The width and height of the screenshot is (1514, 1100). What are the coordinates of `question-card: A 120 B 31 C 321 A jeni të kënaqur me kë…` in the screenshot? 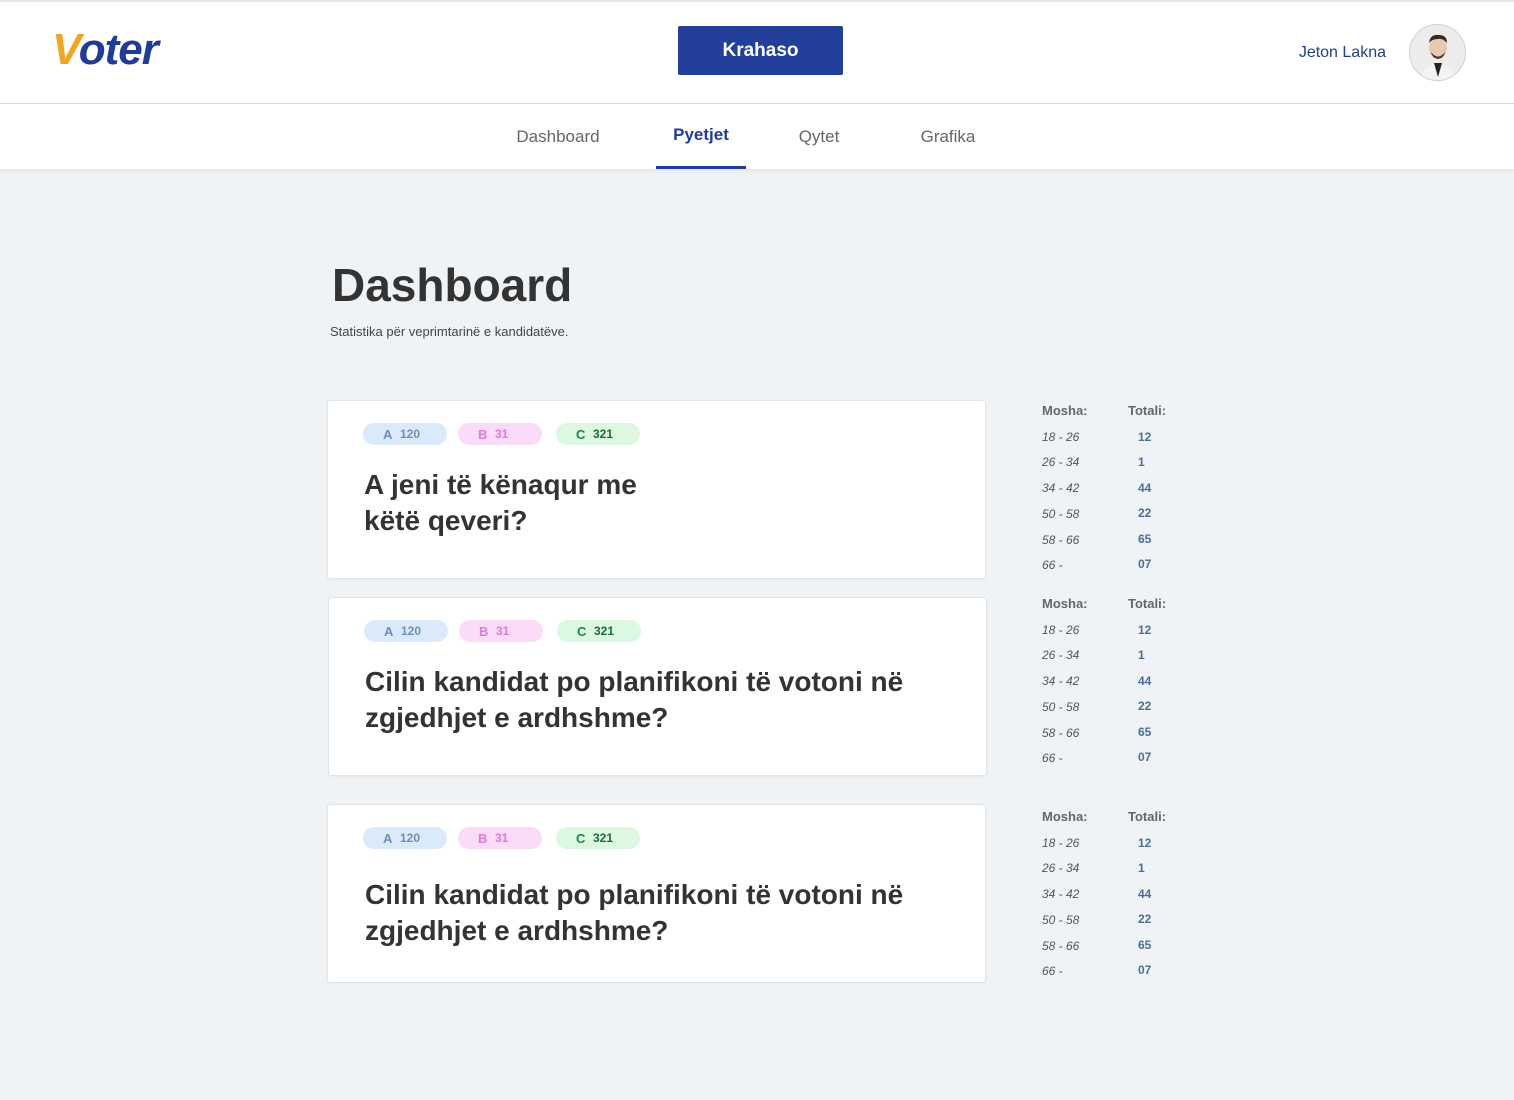 It's located at (656, 489).